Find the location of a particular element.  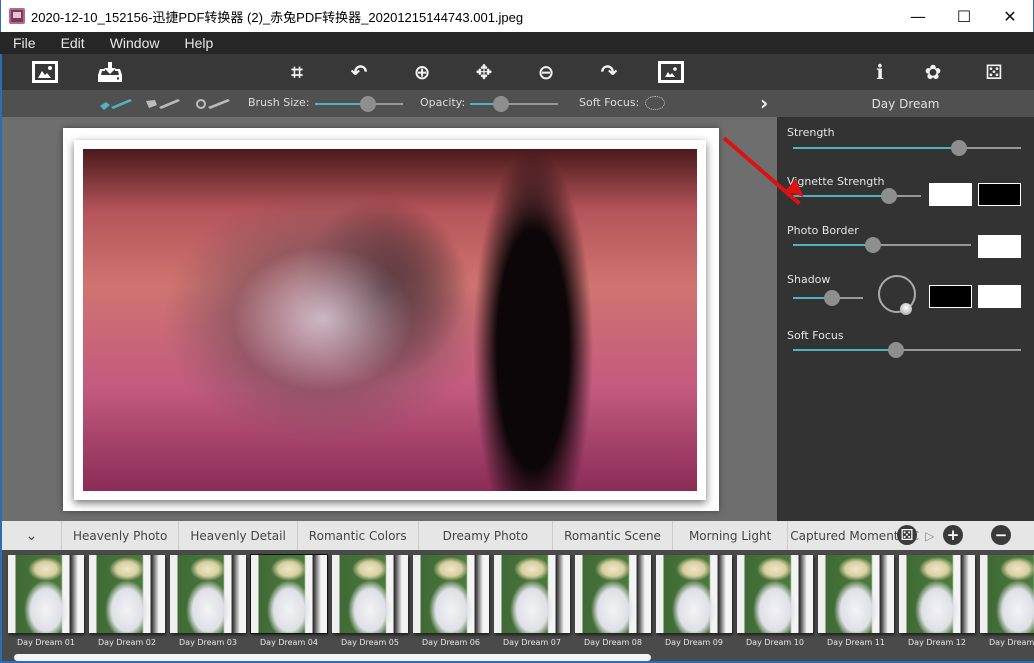

redo-icon: ↷ is located at coordinates (609, 72).